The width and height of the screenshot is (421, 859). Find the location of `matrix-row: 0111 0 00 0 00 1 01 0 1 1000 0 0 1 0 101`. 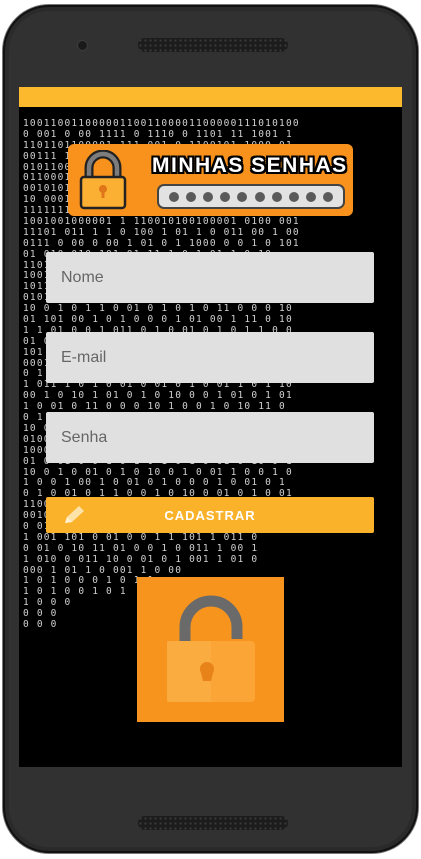

matrix-row: 0111 0 00 0 00 1 01 0 1 1000 0 0 1 0 101 is located at coordinates (161, 243).